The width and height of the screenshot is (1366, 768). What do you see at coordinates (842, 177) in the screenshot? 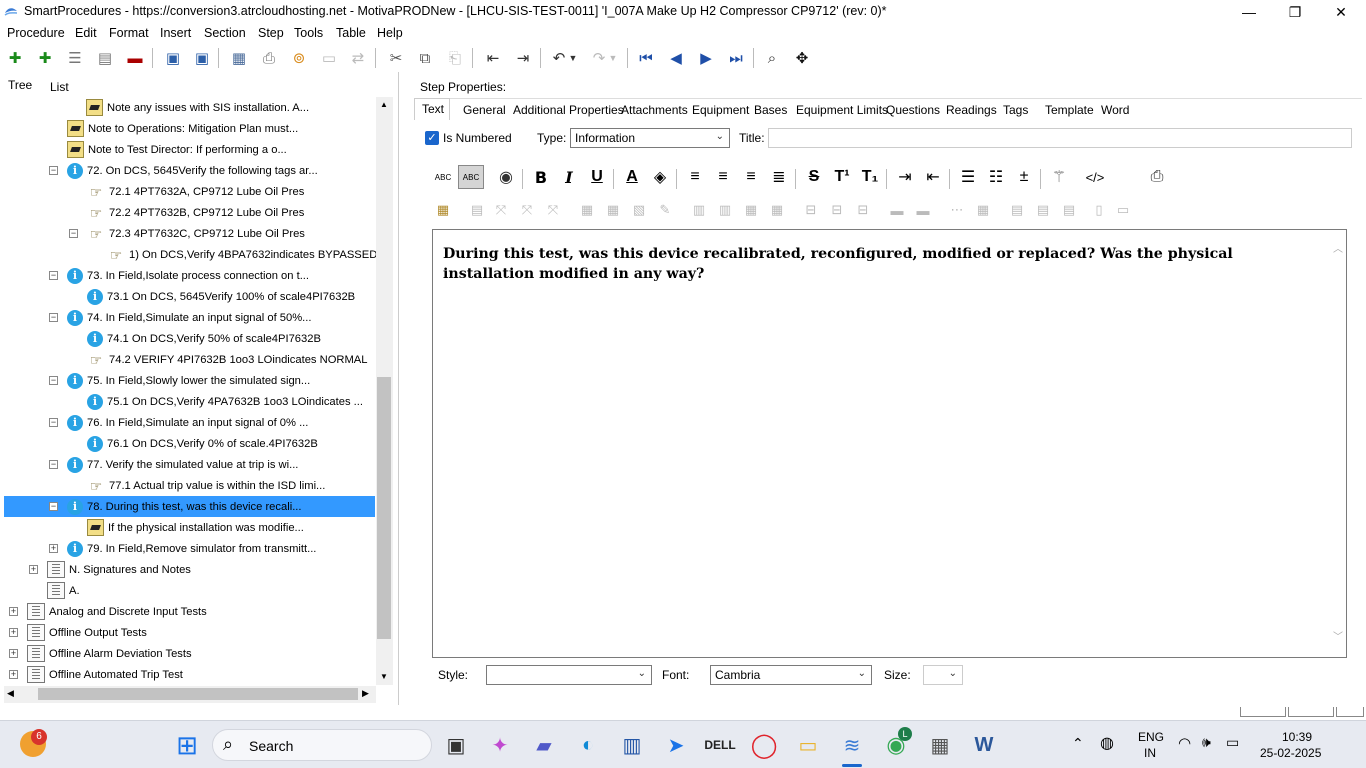
I see `superscript-icon: T¹` at bounding box center [842, 177].